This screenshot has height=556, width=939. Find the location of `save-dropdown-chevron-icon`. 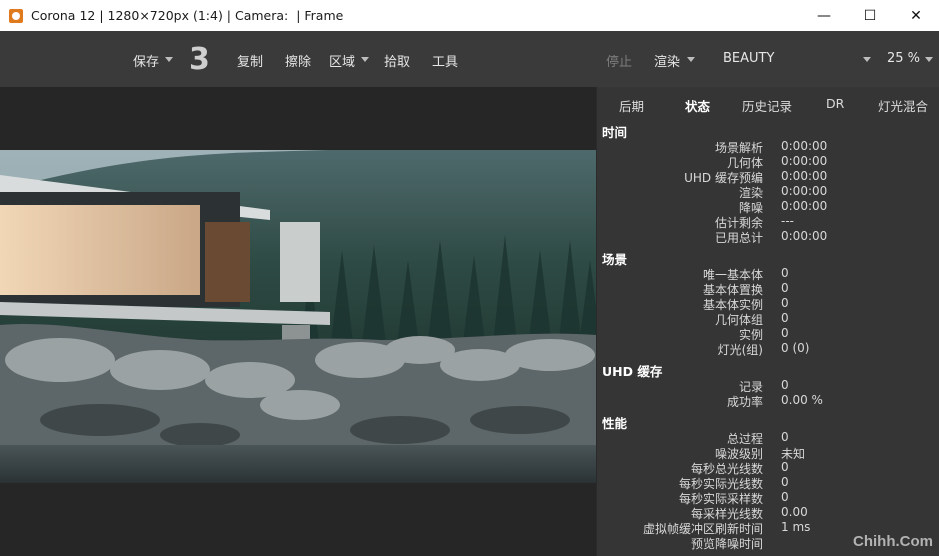

save-dropdown-chevron-icon is located at coordinates (169, 59).